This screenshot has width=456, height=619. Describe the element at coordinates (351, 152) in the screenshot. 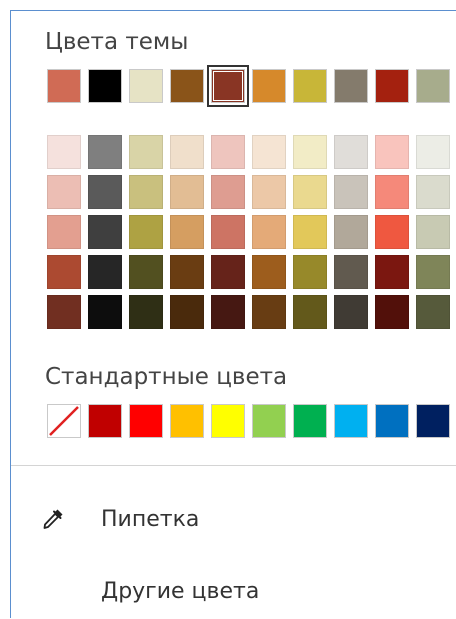

I see `tint-swatch-r1-c8` at that location.